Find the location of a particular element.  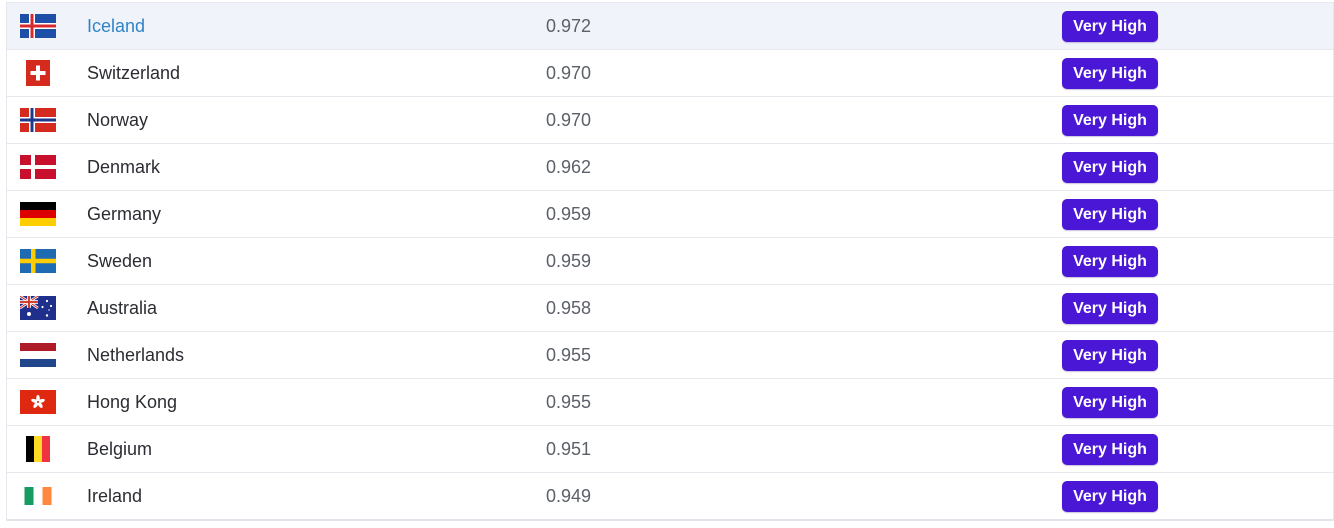

belgium-flag-icon is located at coordinates (38, 449).